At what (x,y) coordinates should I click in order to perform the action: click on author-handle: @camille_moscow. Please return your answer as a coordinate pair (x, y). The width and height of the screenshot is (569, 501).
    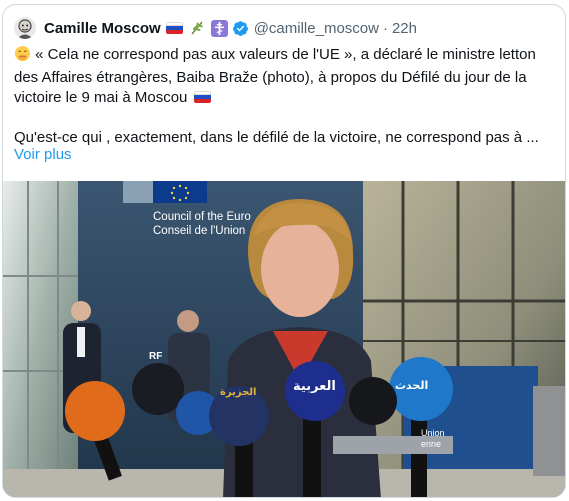
    Looking at the image, I should click on (316, 28).